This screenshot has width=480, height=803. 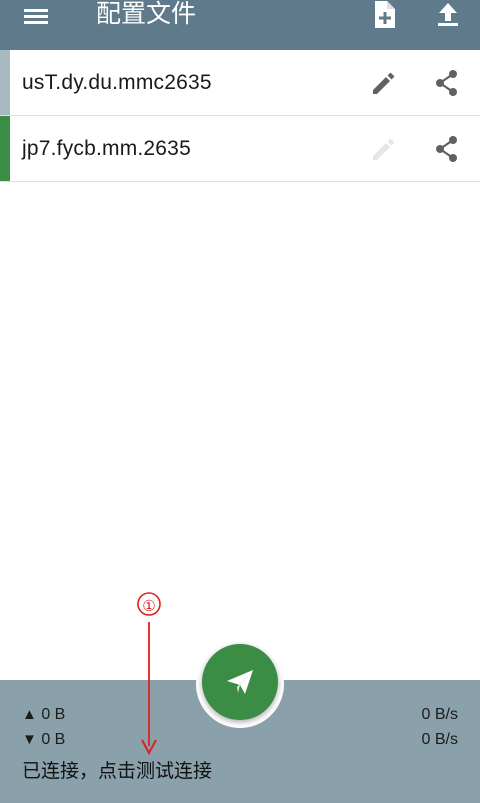 I want to click on connect-fab, so click(x=240, y=682).